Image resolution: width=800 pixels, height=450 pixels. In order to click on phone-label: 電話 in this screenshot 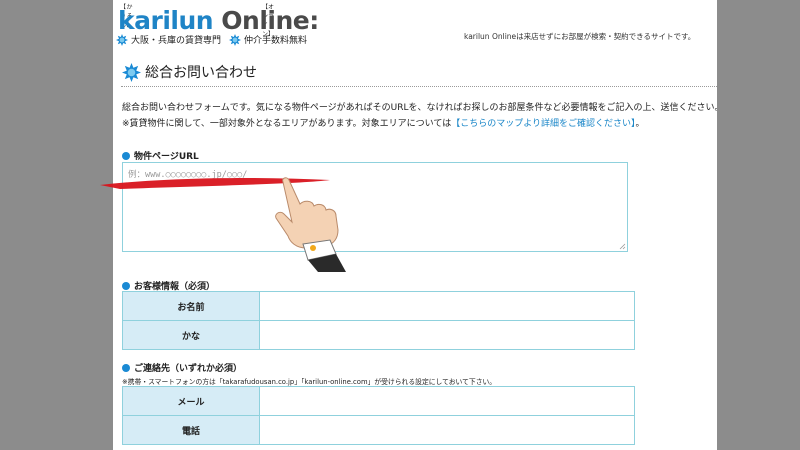, I will do `click(191, 430)`.